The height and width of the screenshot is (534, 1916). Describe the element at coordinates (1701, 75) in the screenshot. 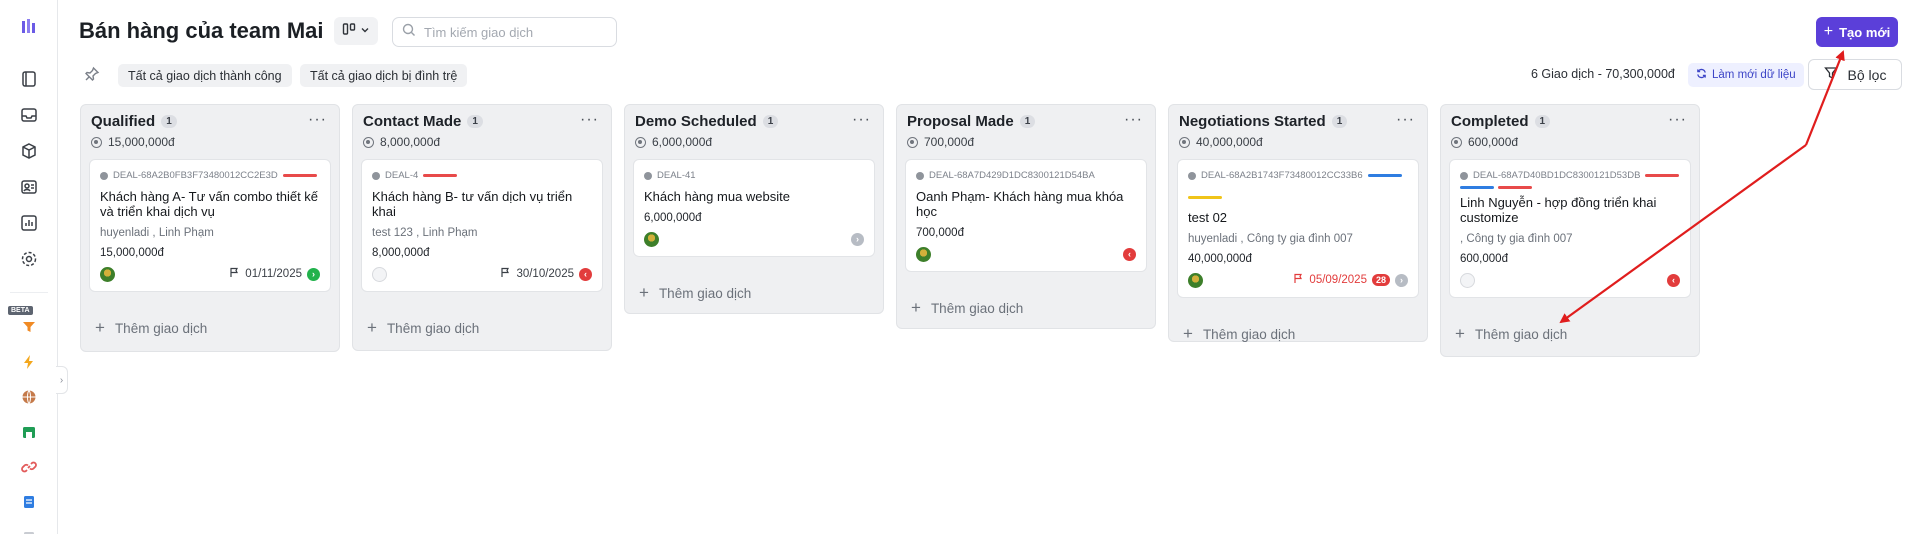

I see `refresh-icon` at that location.